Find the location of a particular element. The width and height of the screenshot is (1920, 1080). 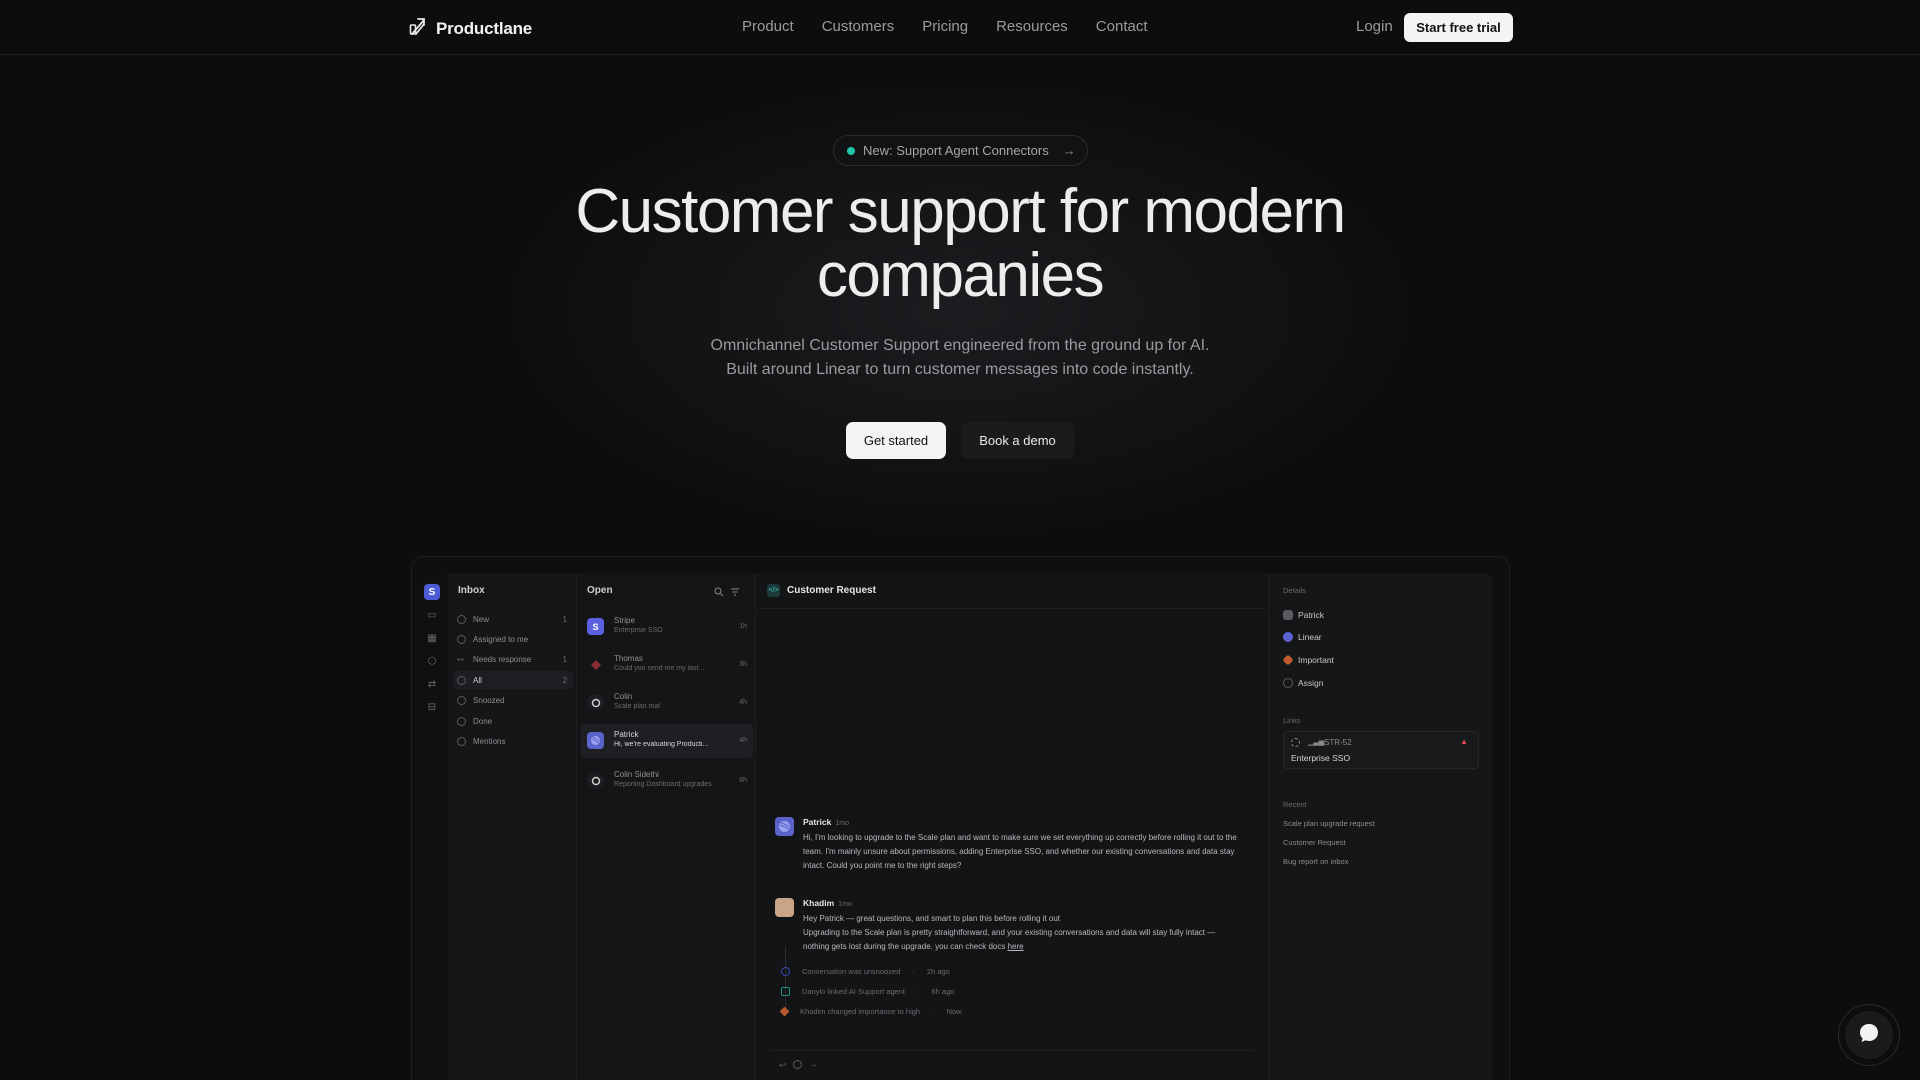

detail-customer: Patrick is located at coordinates (1303, 615).